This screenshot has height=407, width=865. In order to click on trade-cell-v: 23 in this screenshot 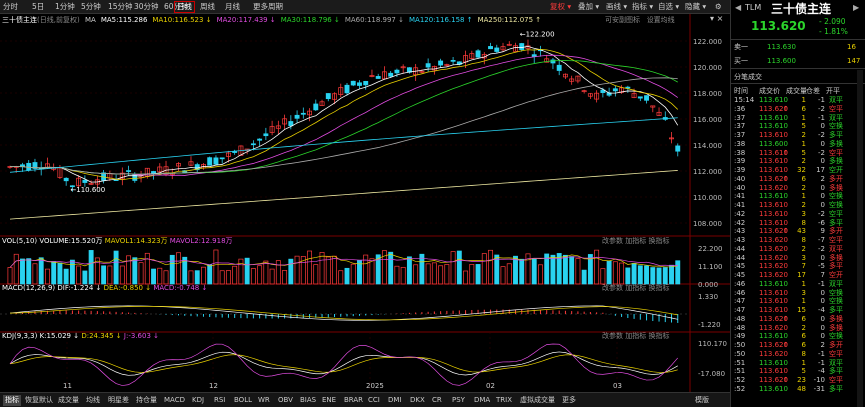, I will do `click(801, 380)`.